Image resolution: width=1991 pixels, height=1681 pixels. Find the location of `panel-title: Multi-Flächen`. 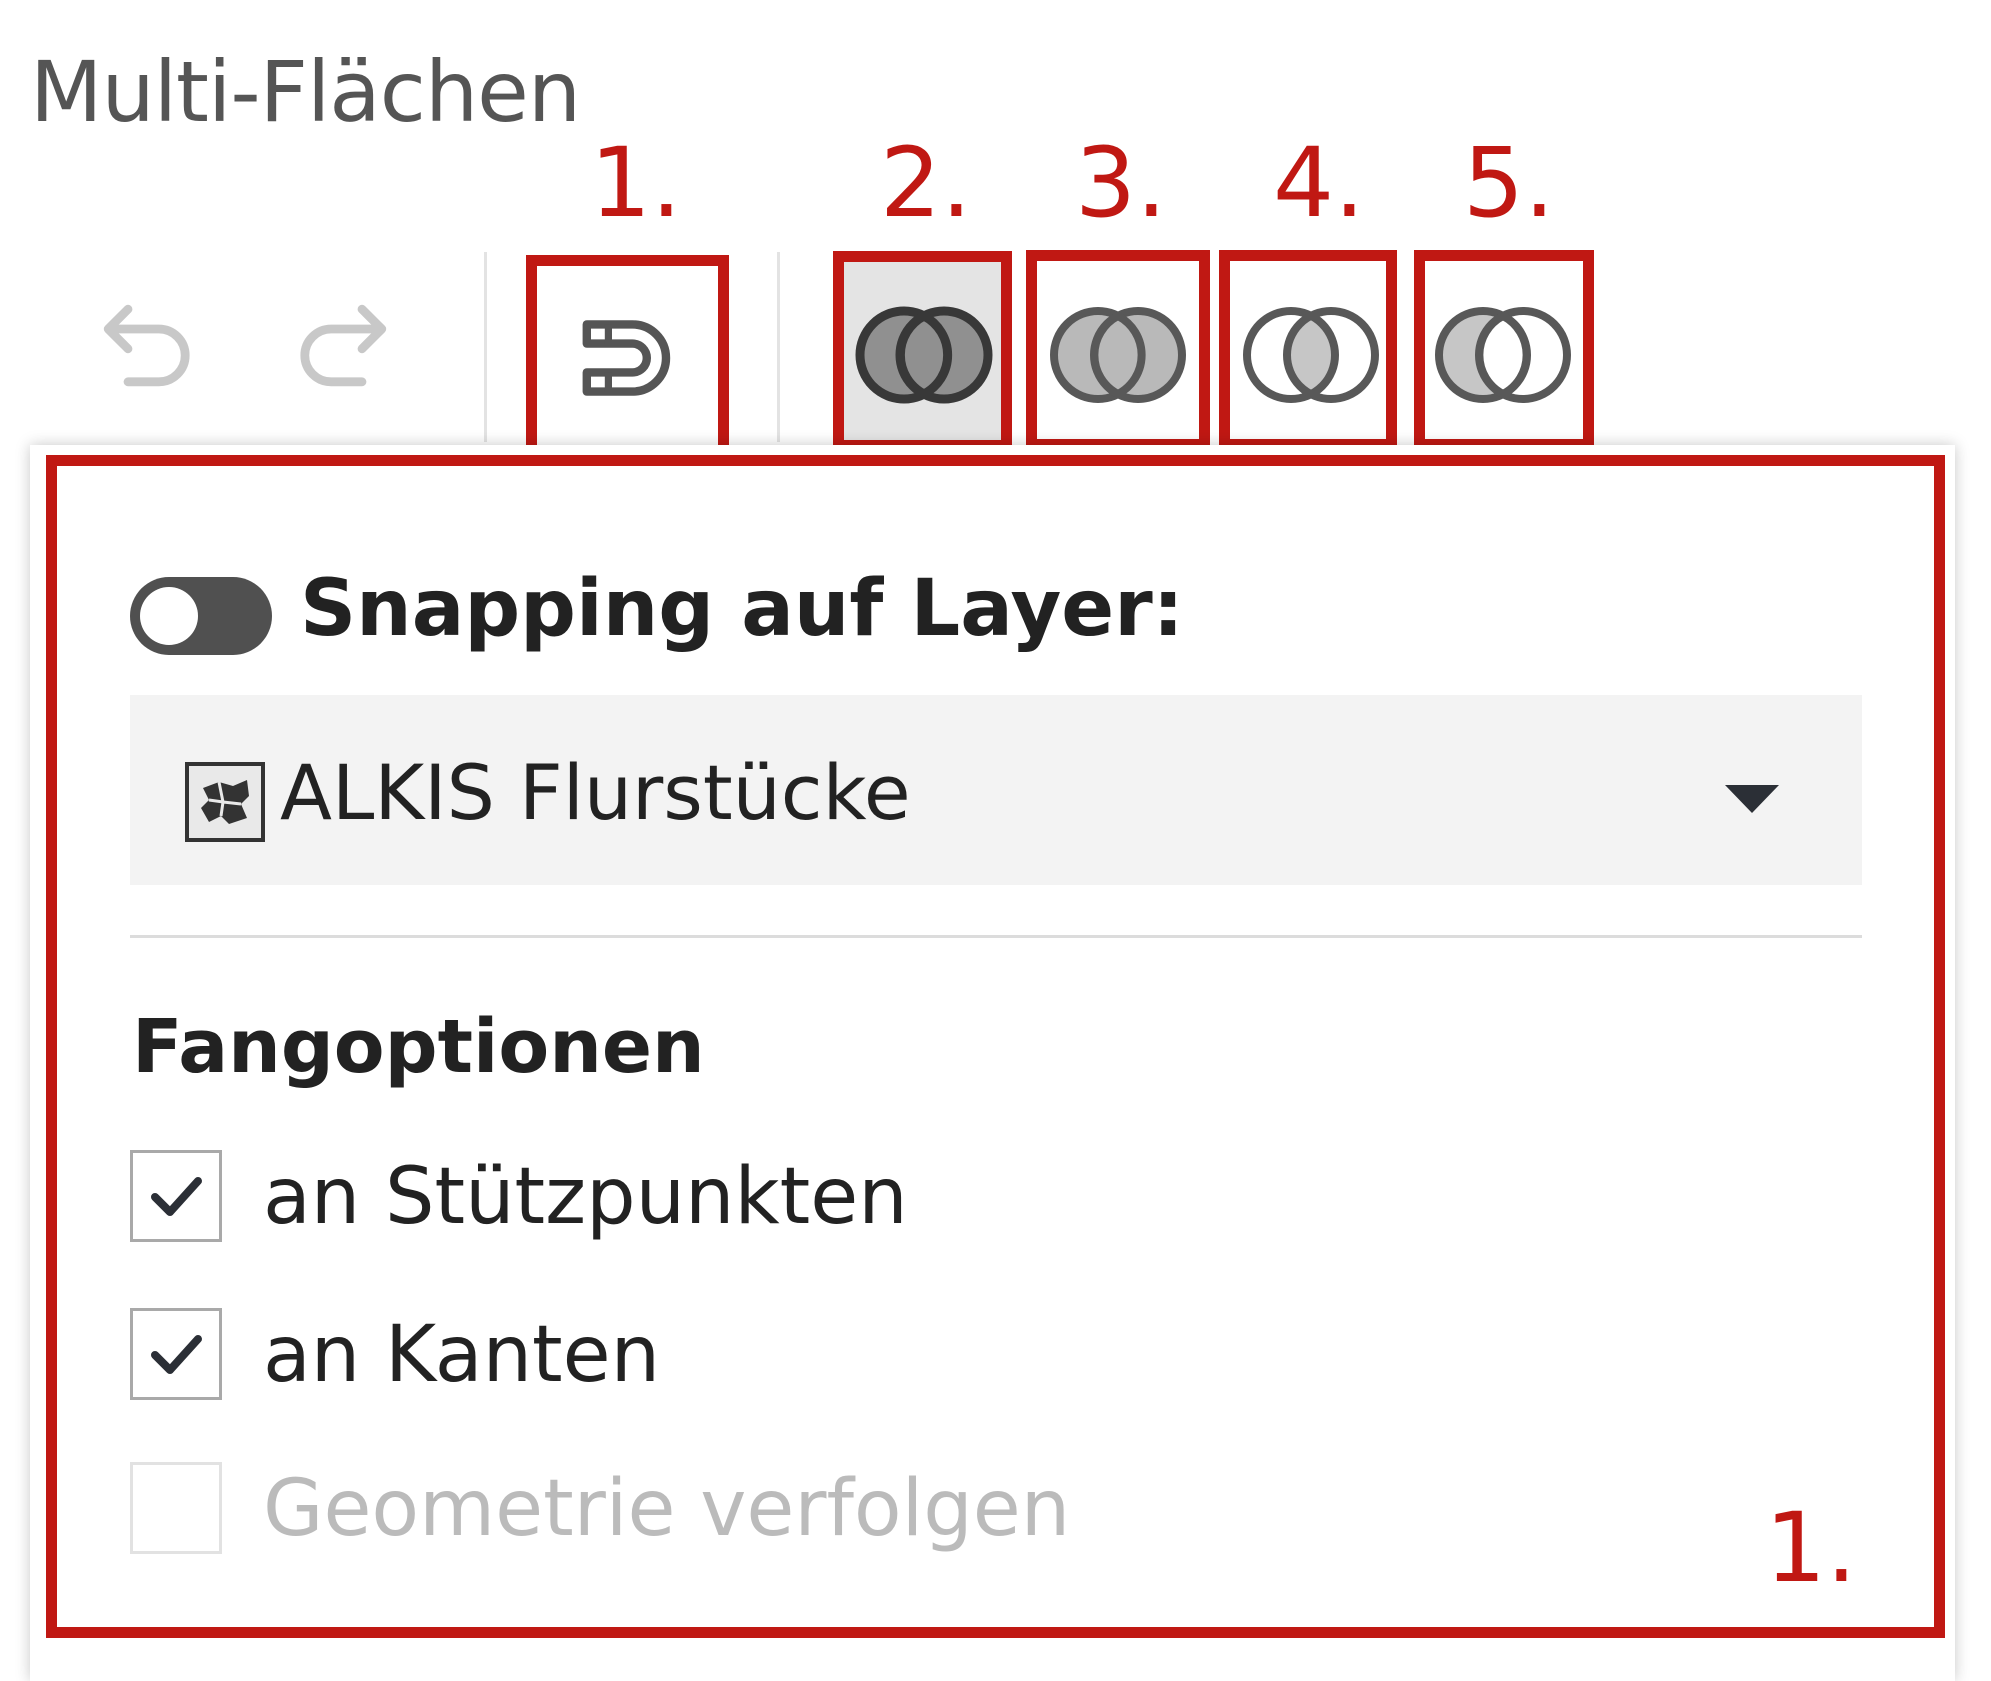

panel-title: Multi-Flächen is located at coordinates (305, 92).